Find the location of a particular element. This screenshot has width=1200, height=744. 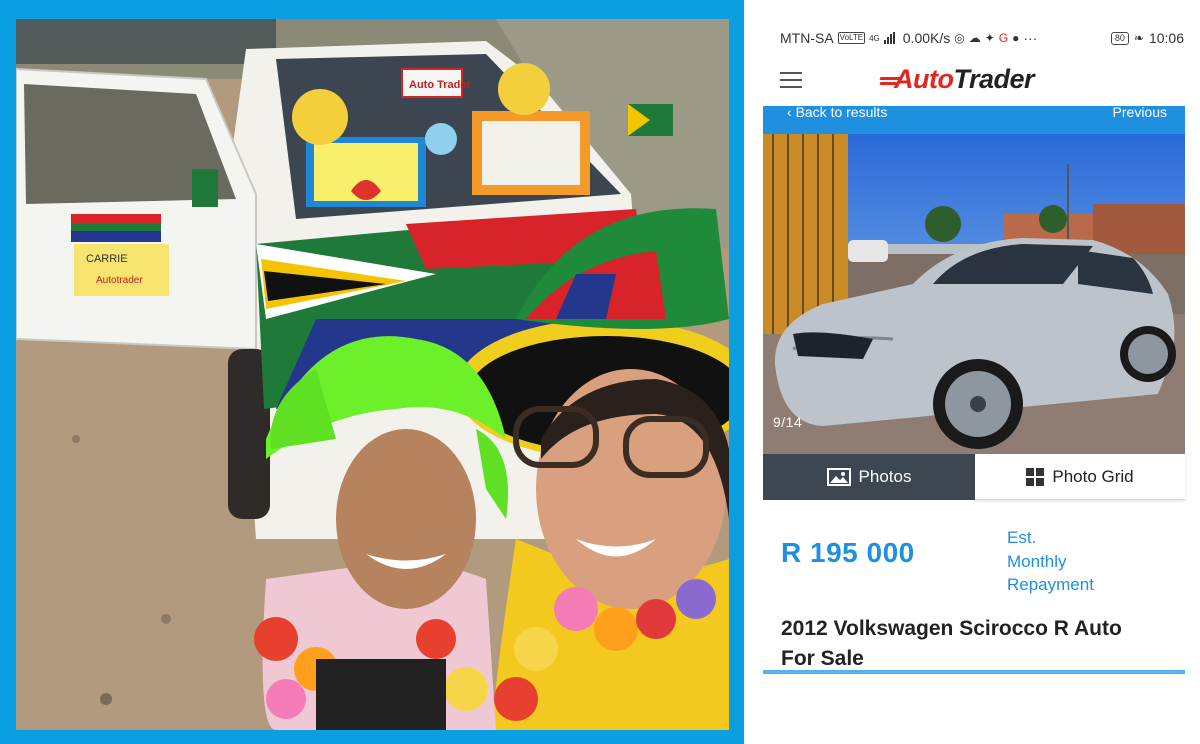

photo-counter: 9/14 is located at coordinates (788, 422).